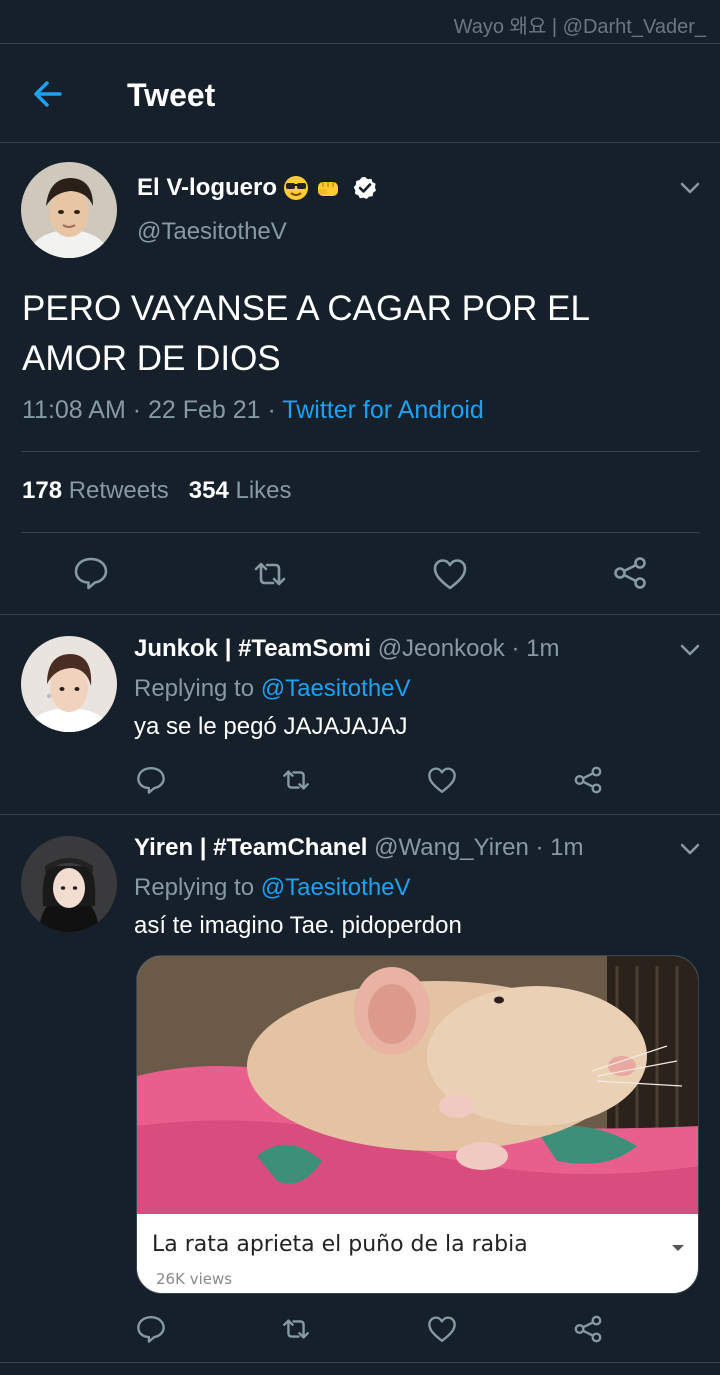 The width and height of the screenshot is (720, 1375). I want to click on back-button, so click(48, 94).